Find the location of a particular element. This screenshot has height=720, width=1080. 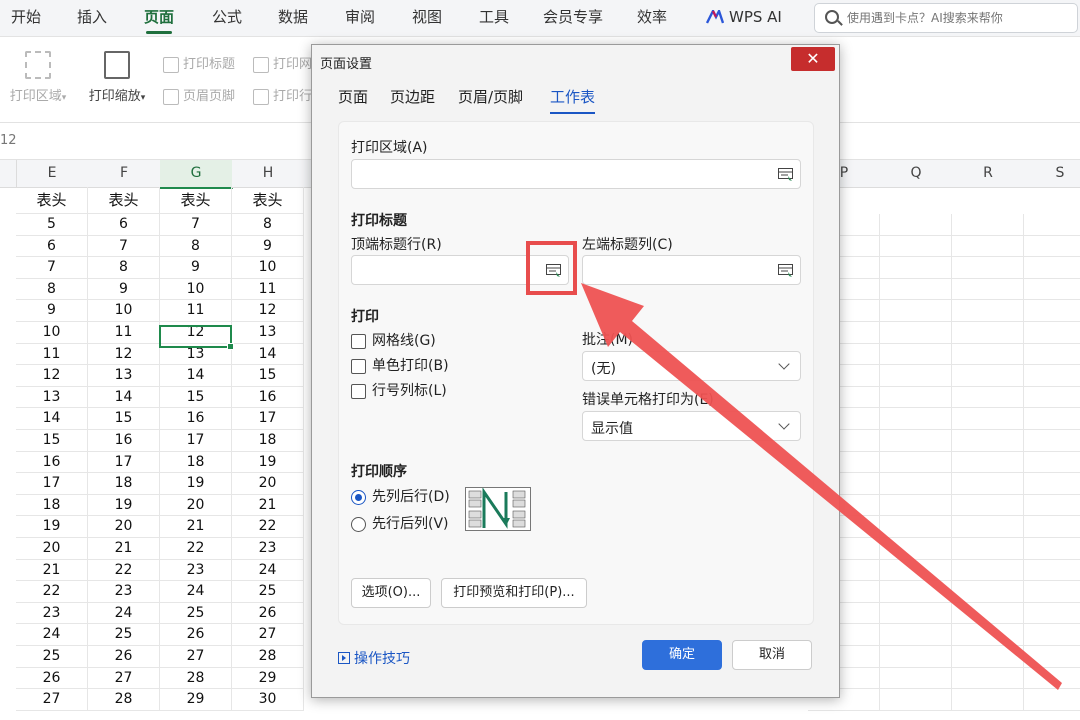

menu-review: 审阅 is located at coordinates (360, 18).